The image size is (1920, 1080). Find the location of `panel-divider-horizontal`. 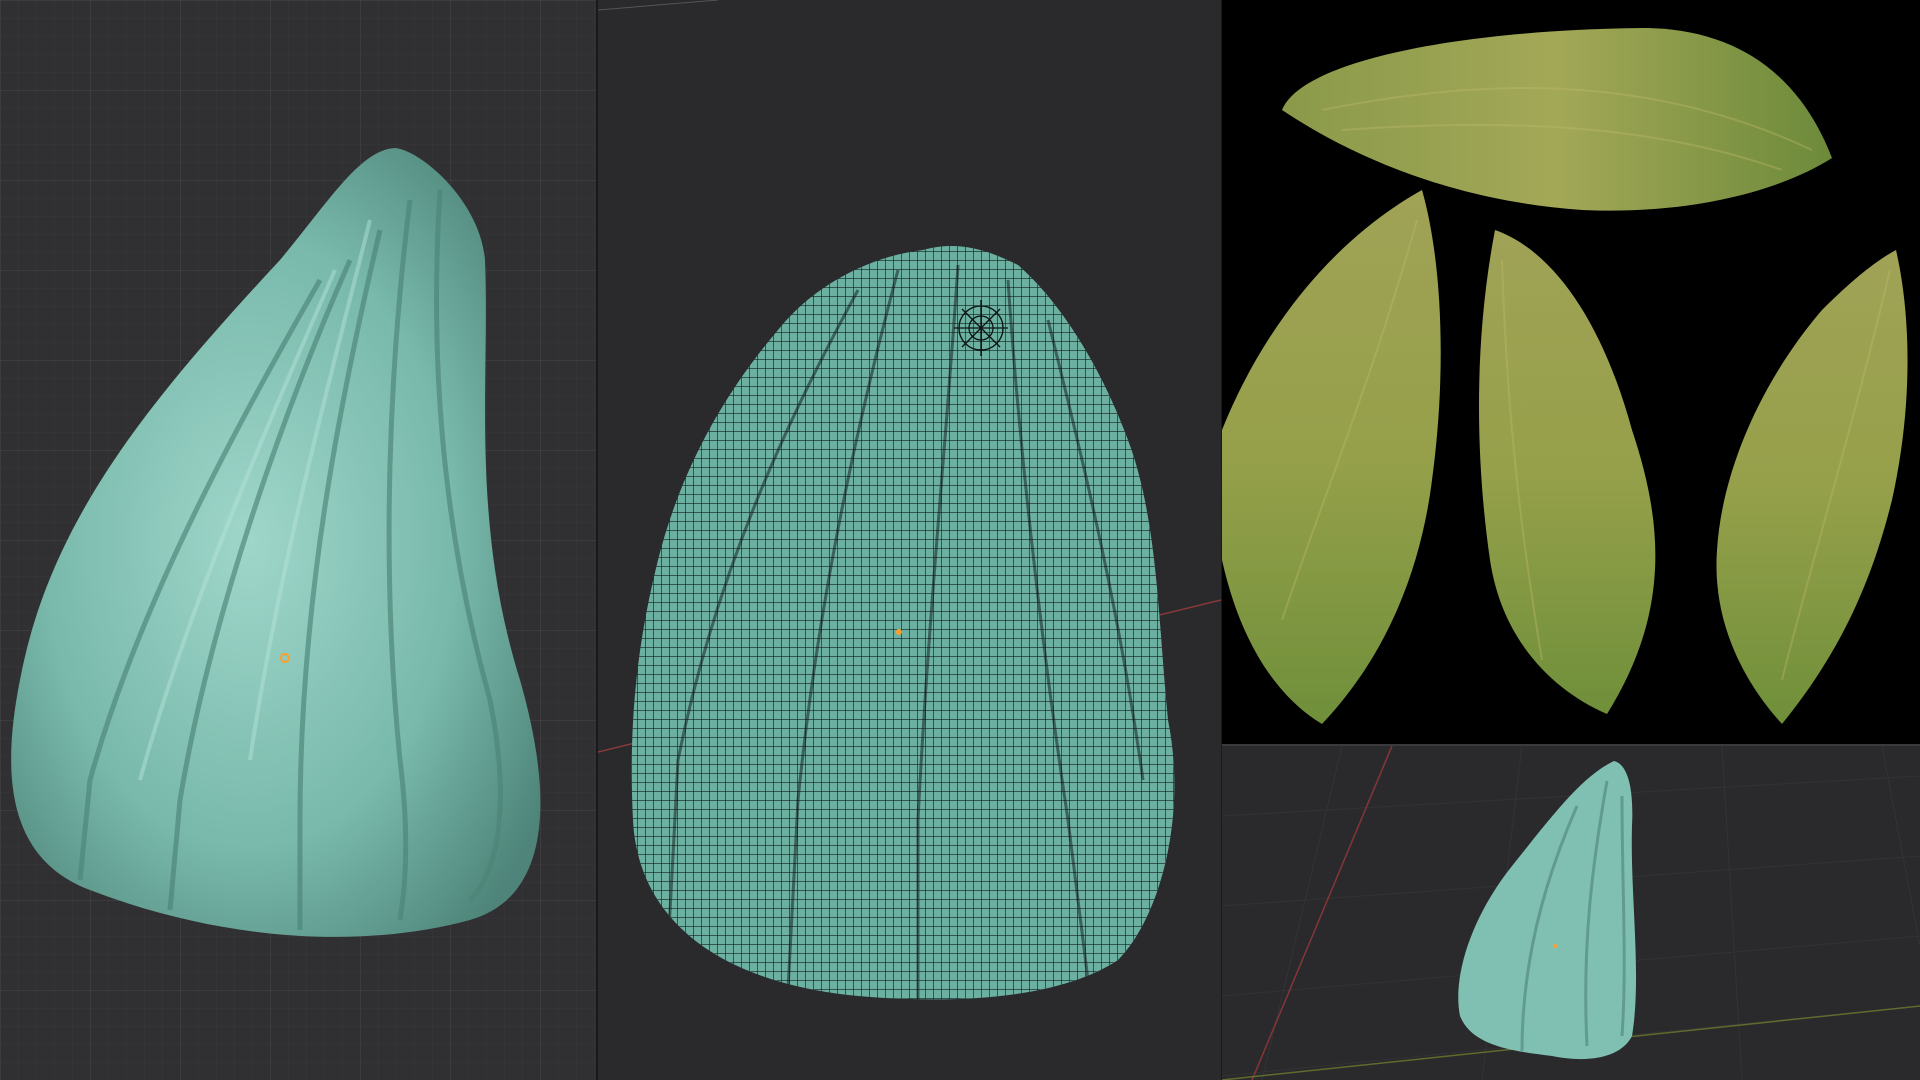

panel-divider-horizontal is located at coordinates (1571, 745).